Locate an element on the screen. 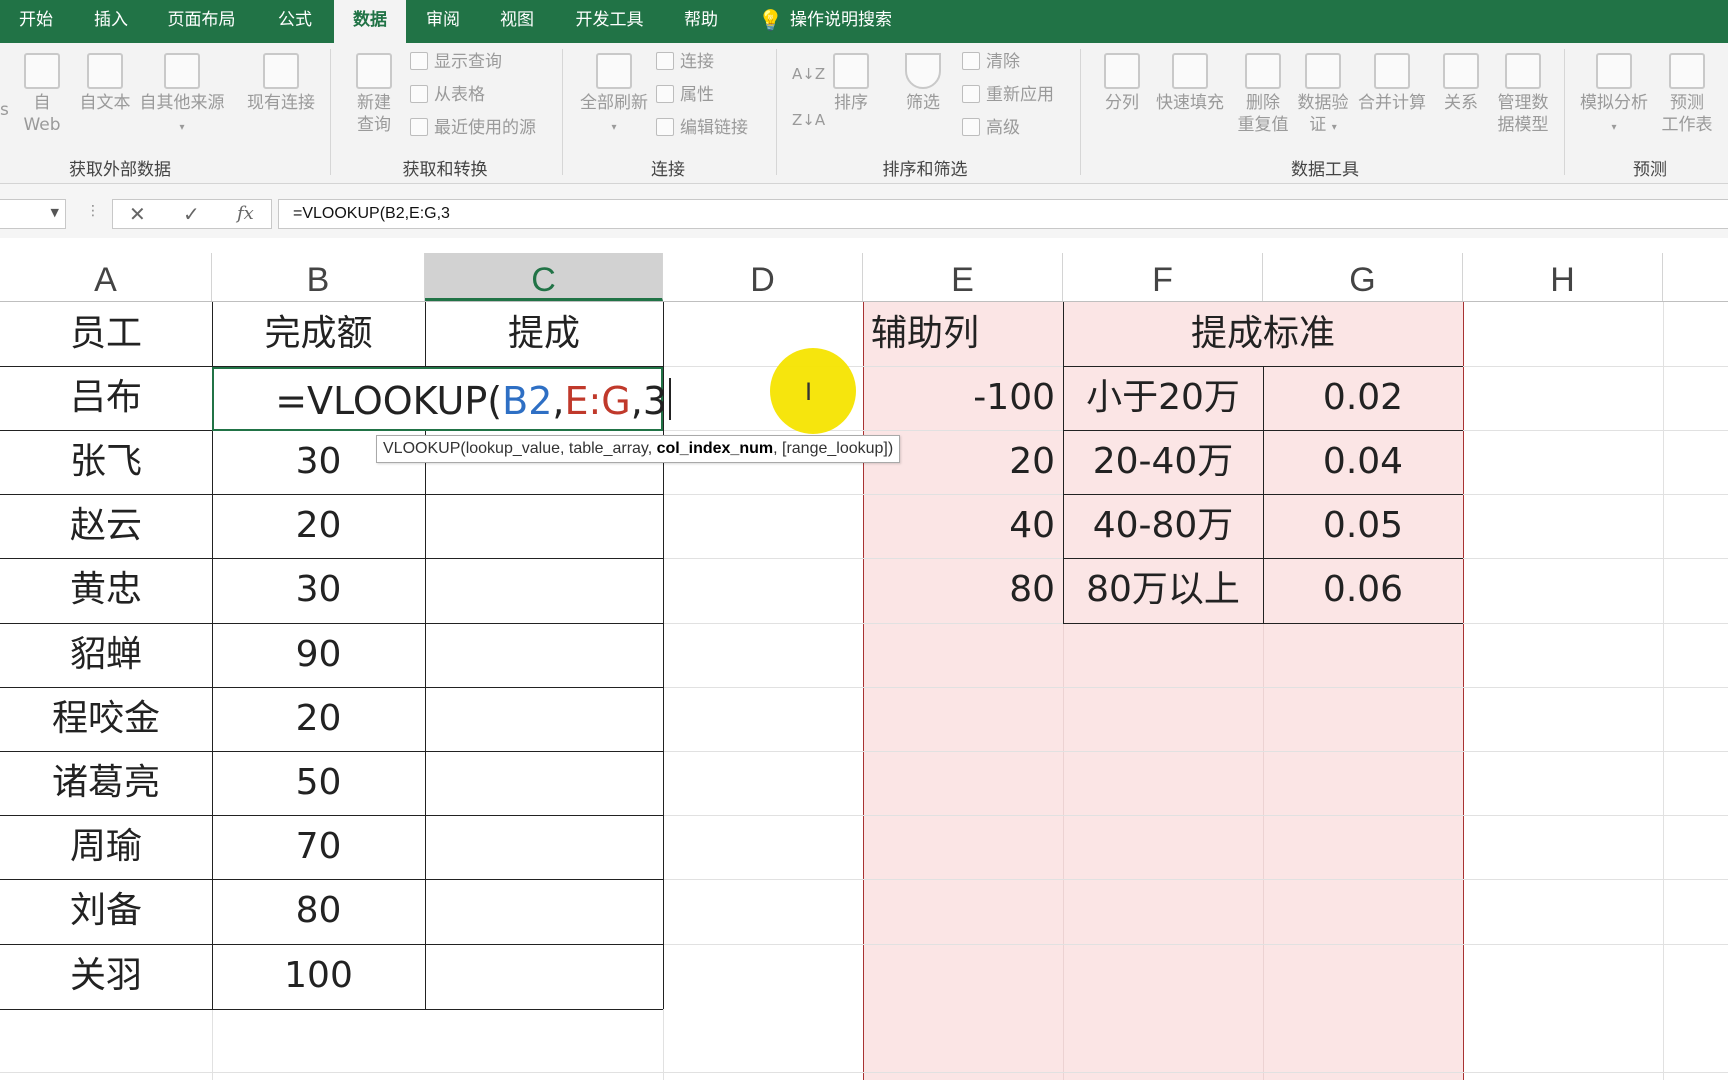  tab-formulas: 公式 is located at coordinates (295, 21).